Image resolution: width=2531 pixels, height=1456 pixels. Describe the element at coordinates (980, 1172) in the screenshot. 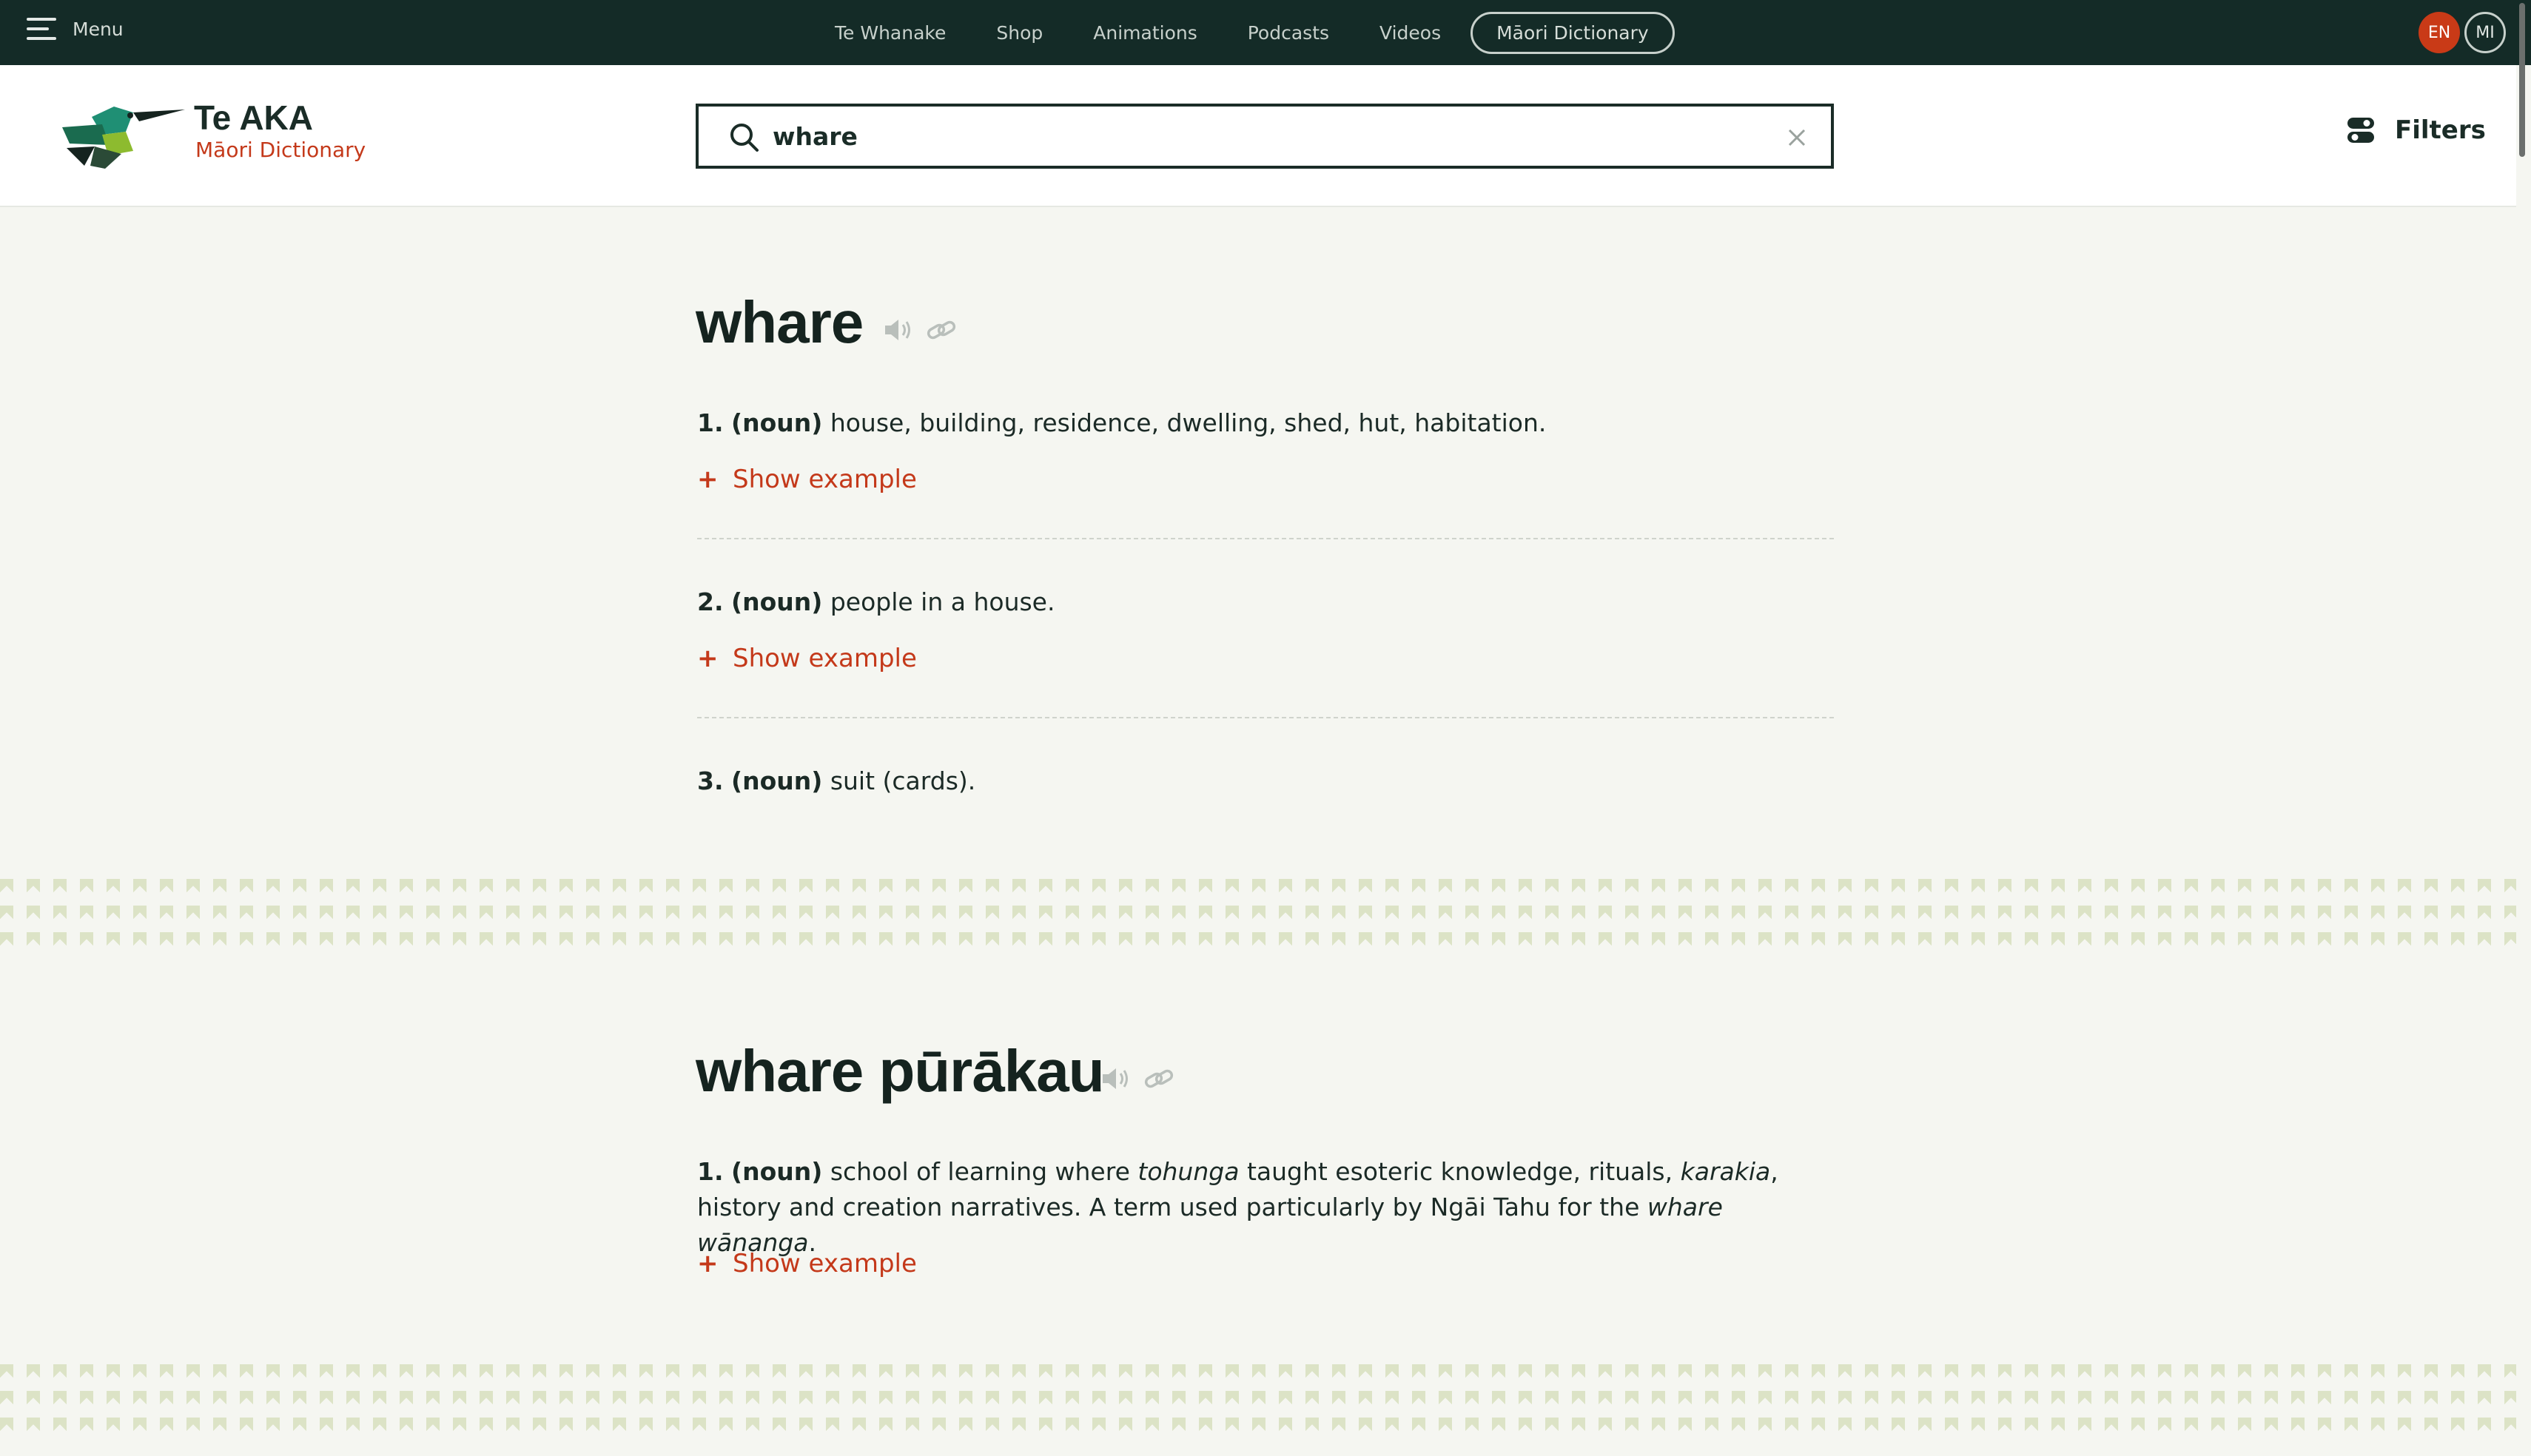

I see `sense-text: school of learning where` at that location.